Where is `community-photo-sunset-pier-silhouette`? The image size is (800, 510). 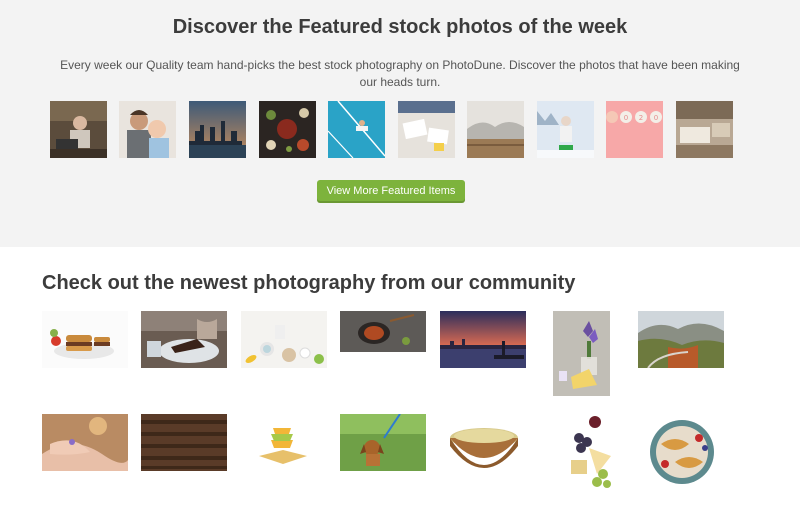 community-photo-sunset-pier-silhouette is located at coordinates (483, 339).